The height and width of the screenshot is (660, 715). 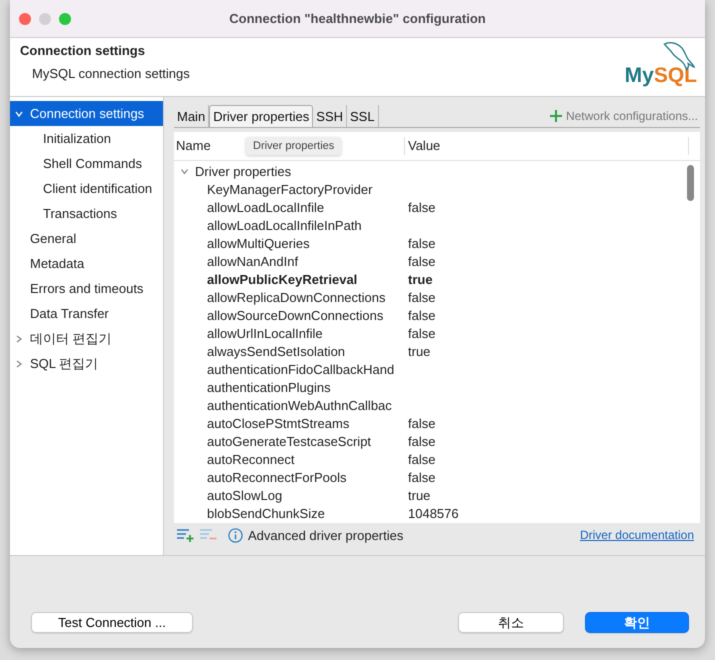 What do you see at coordinates (290, 189) in the screenshot?
I see `property-name: KeyManagerFactoryProvider` at bounding box center [290, 189].